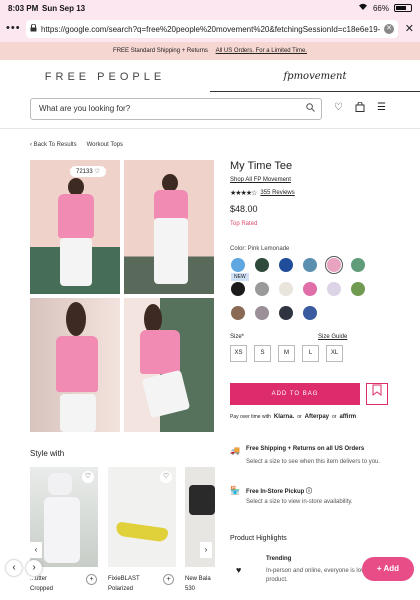 The width and height of the screenshot is (420, 600). What do you see at coordinates (279, 492) in the screenshot?
I see `pickup-title: Free In-Store Pickup ⓘ` at bounding box center [279, 492].